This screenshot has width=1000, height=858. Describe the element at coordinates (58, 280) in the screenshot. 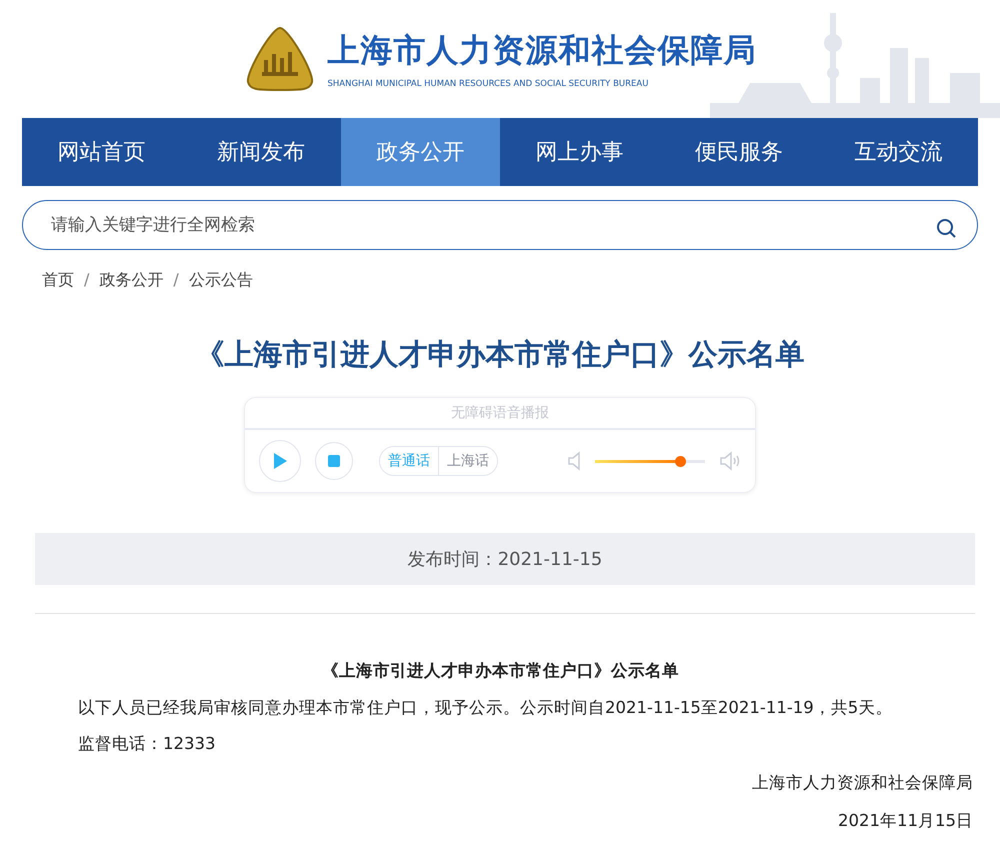

I see `breadcrumb-link: 首页` at that location.